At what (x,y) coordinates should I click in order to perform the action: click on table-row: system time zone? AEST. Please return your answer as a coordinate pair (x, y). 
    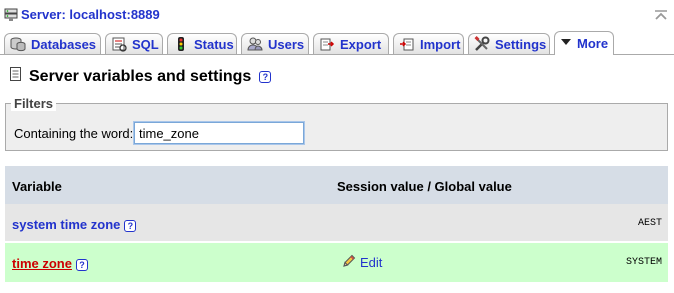
    Looking at the image, I should click on (336, 223).